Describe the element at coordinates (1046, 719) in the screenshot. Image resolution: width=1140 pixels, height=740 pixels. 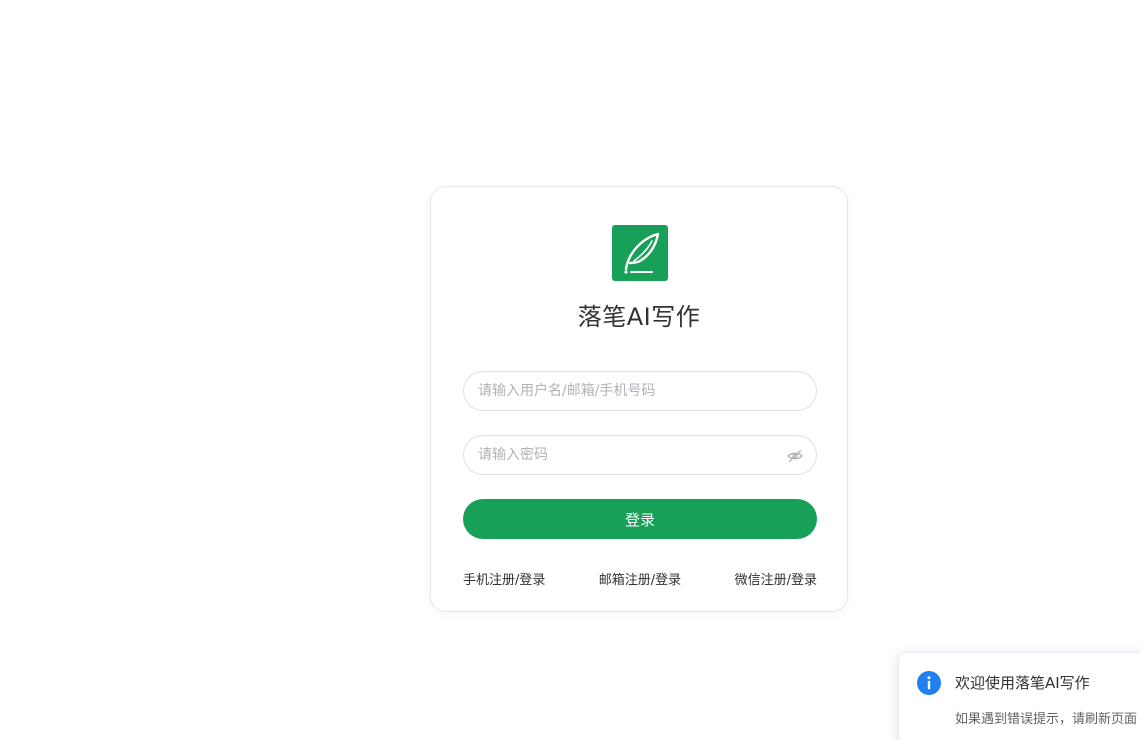
I see `notification-message: 如果遇到错误提示，请刷新页面` at that location.